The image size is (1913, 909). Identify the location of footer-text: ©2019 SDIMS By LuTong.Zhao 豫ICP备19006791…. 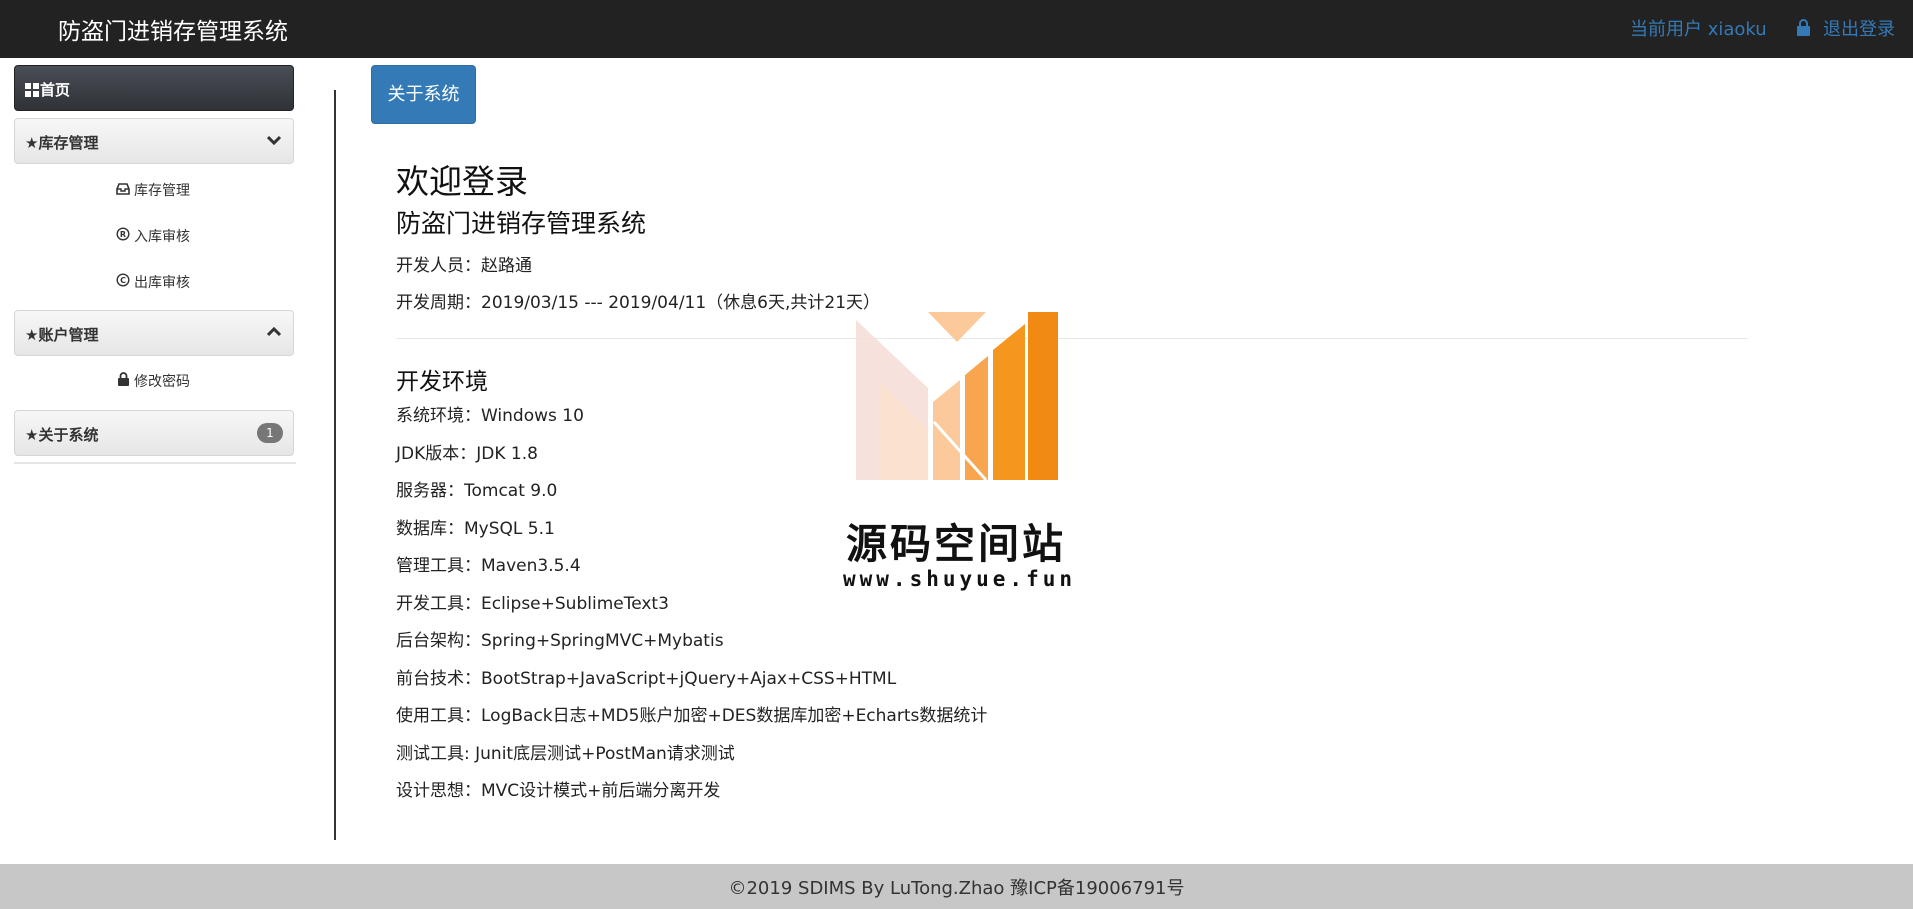
(956, 888).